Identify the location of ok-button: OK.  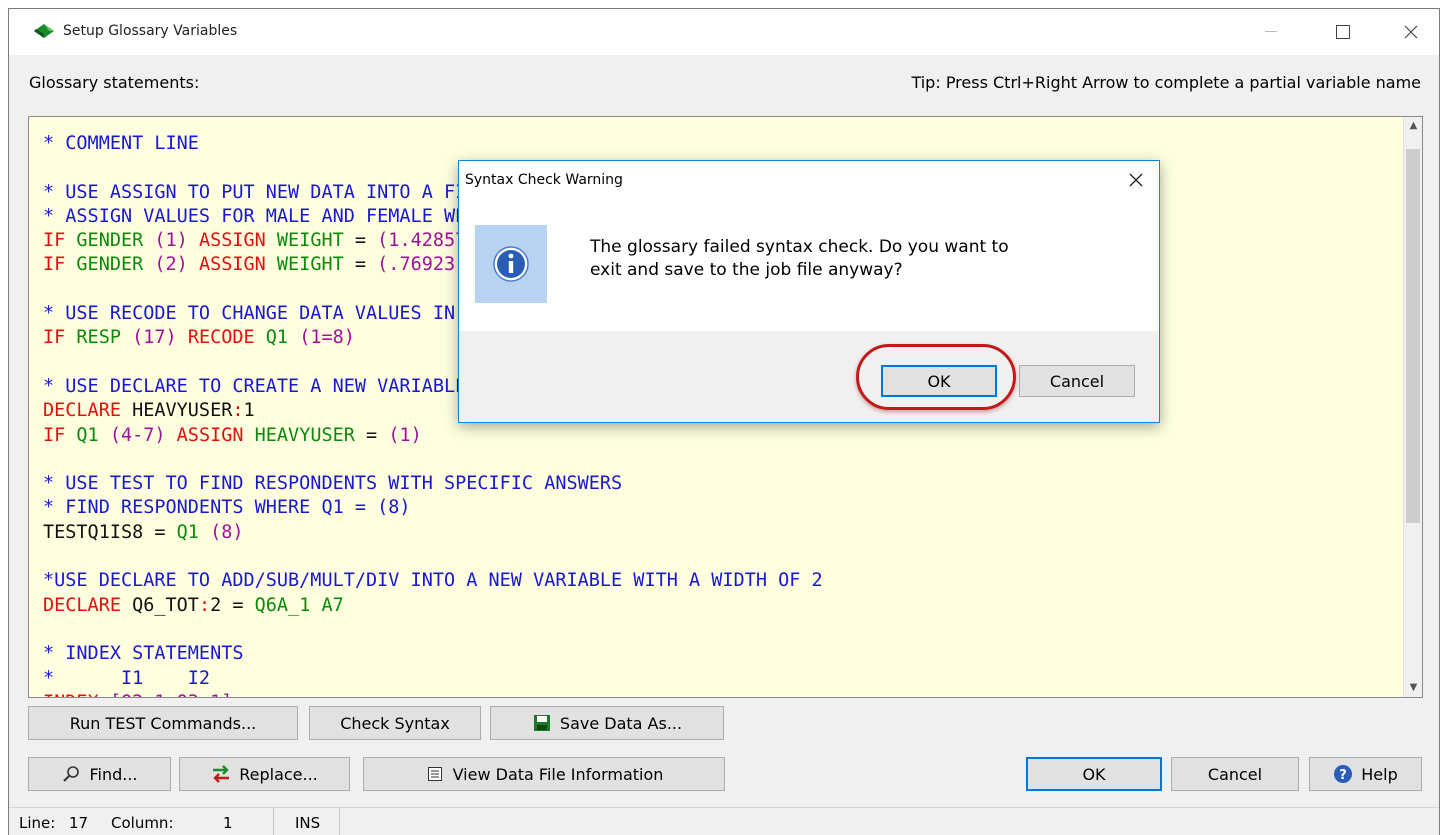
(1094, 774).